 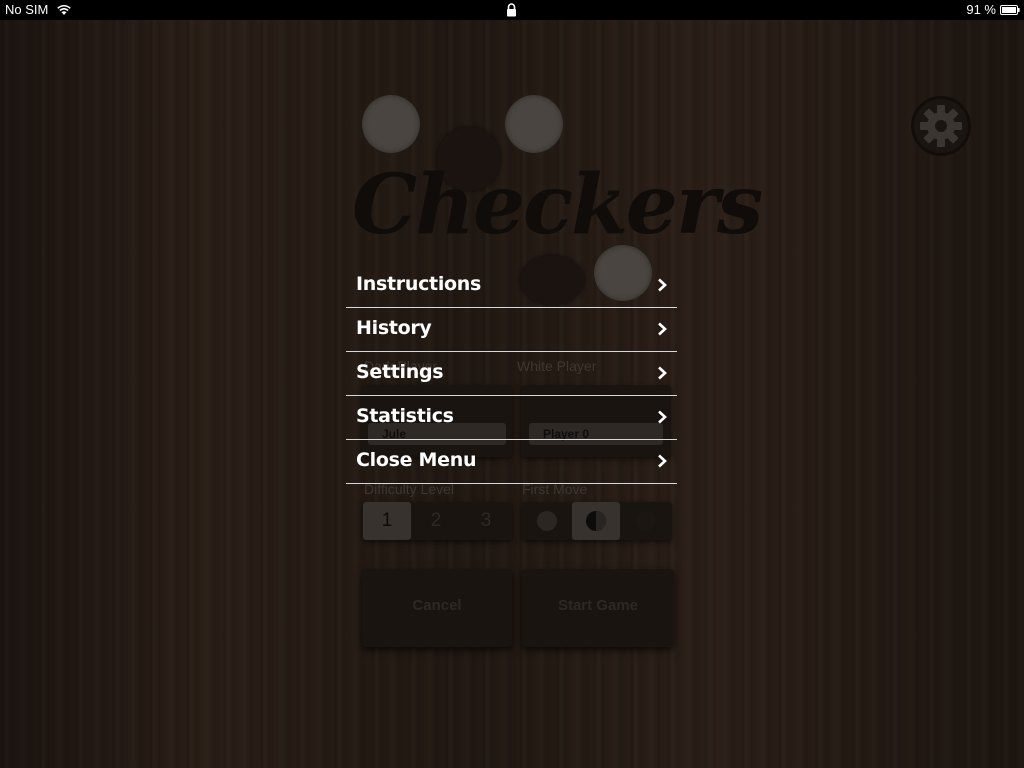 What do you see at coordinates (486, 521) in the screenshot?
I see `difficulty-option-3: 3` at bounding box center [486, 521].